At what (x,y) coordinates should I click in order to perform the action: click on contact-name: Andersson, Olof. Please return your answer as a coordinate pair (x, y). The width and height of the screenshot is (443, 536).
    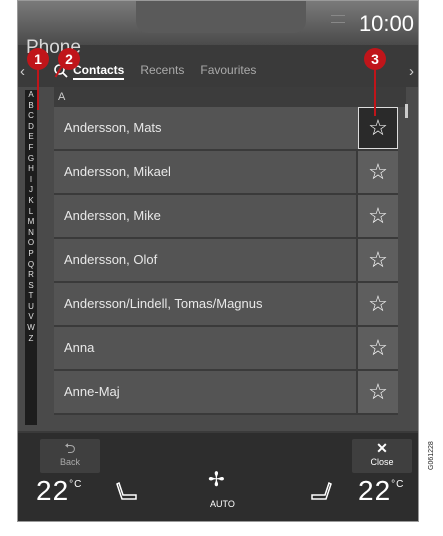
    Looking at the image, I should click on (205, 260).